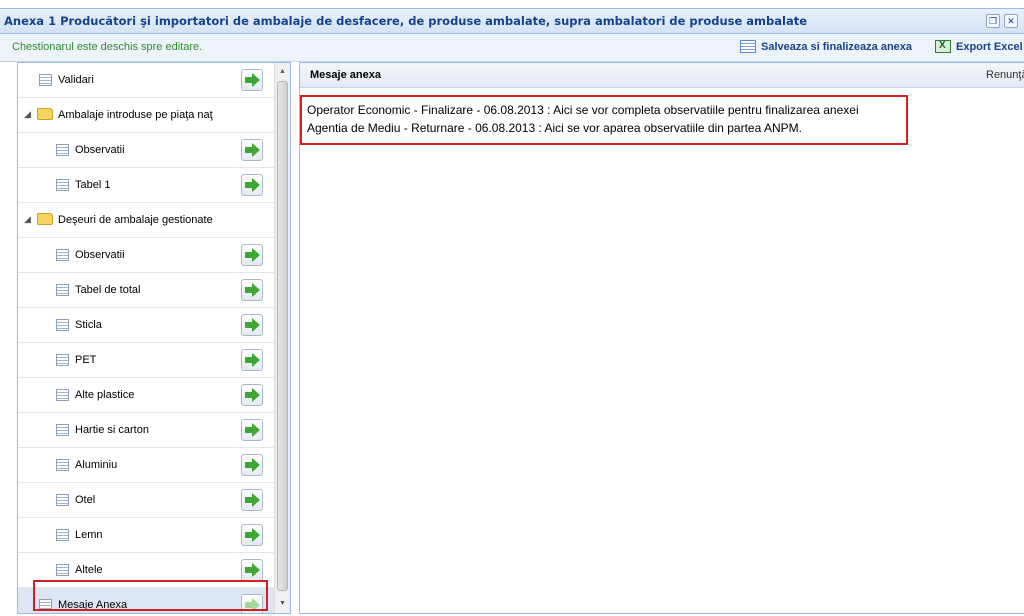 This screenshot has height=616, width=1024. What do you see at coordinates (146, 325) in the screenshot?
I see `nav-item: Sticla` at bounding box center [146, 325].